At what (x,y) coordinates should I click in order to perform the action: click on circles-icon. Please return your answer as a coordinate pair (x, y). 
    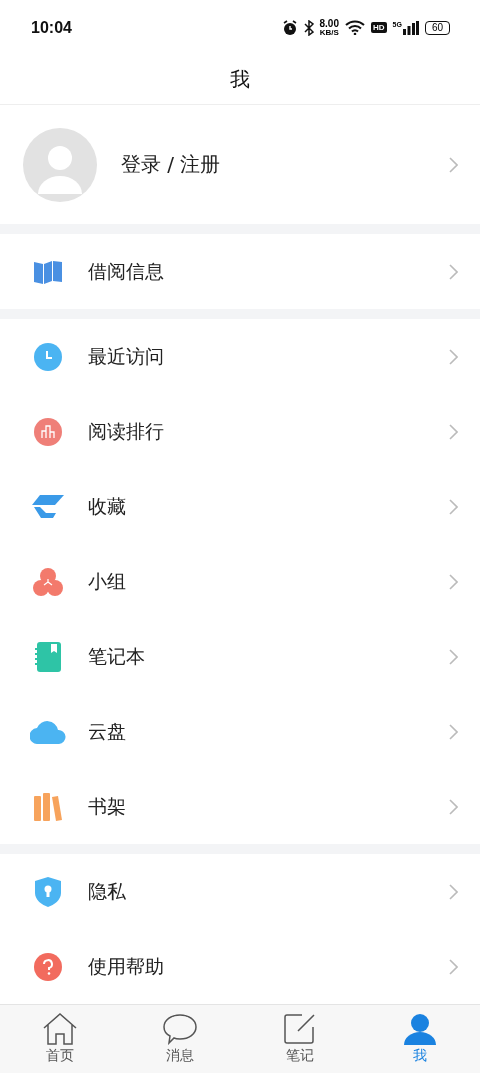
    Looking at the image, I should click on (48, 581).